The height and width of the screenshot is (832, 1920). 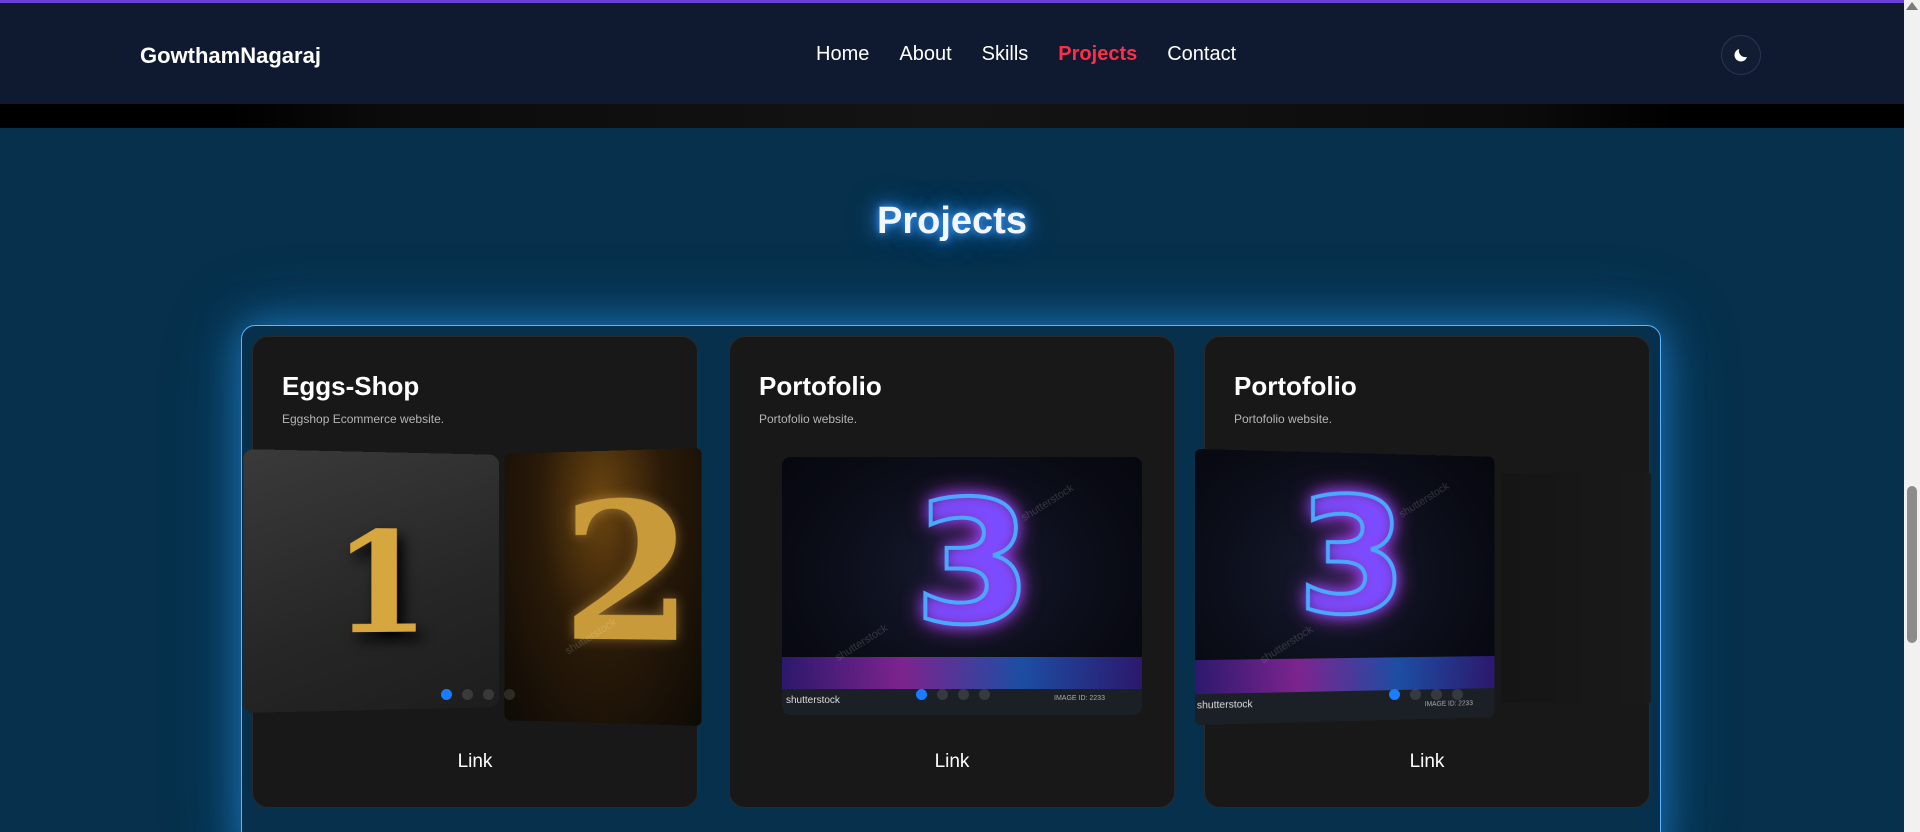 What do you see at coordinates (1201, 54) in the screenshot?
I see `nav-link-contact: Contact` at bounding box center [1201, 54].